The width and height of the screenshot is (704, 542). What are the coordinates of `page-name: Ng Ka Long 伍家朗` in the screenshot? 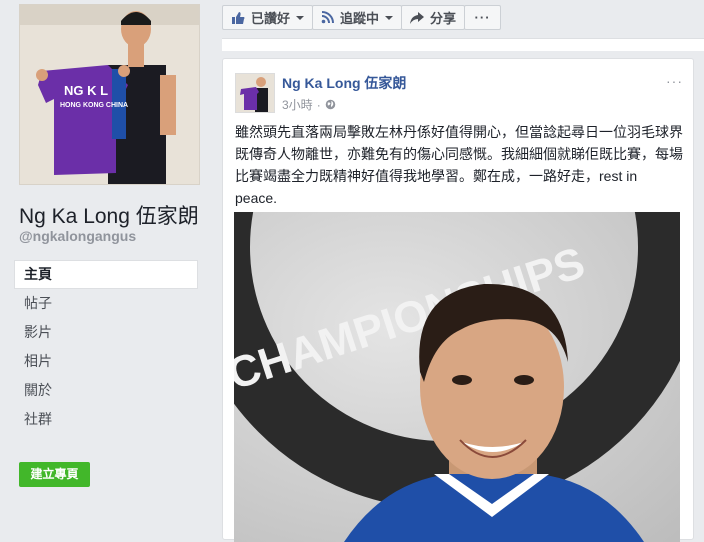 It's located at (109, 215).